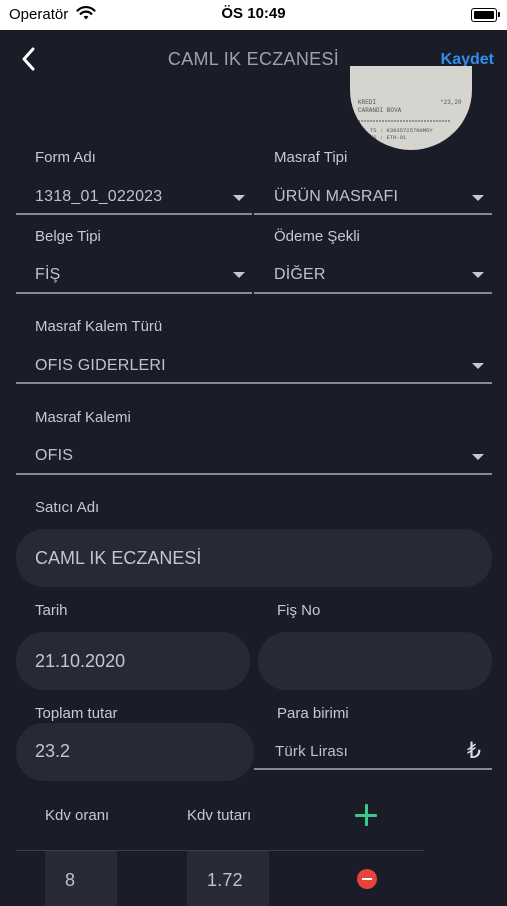 This screenshot has height=906, width=507. Describe the element at coordinates (68, 236) in the screenshot. I see `document-type-label: Belge Tipi` at that location.